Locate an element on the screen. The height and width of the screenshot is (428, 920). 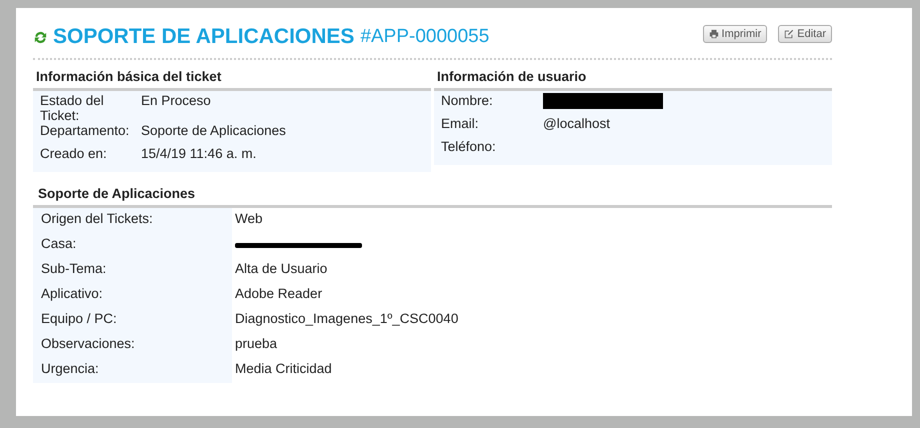
ticket-number: #APP-0000055 is located at coordinates (425, 37).